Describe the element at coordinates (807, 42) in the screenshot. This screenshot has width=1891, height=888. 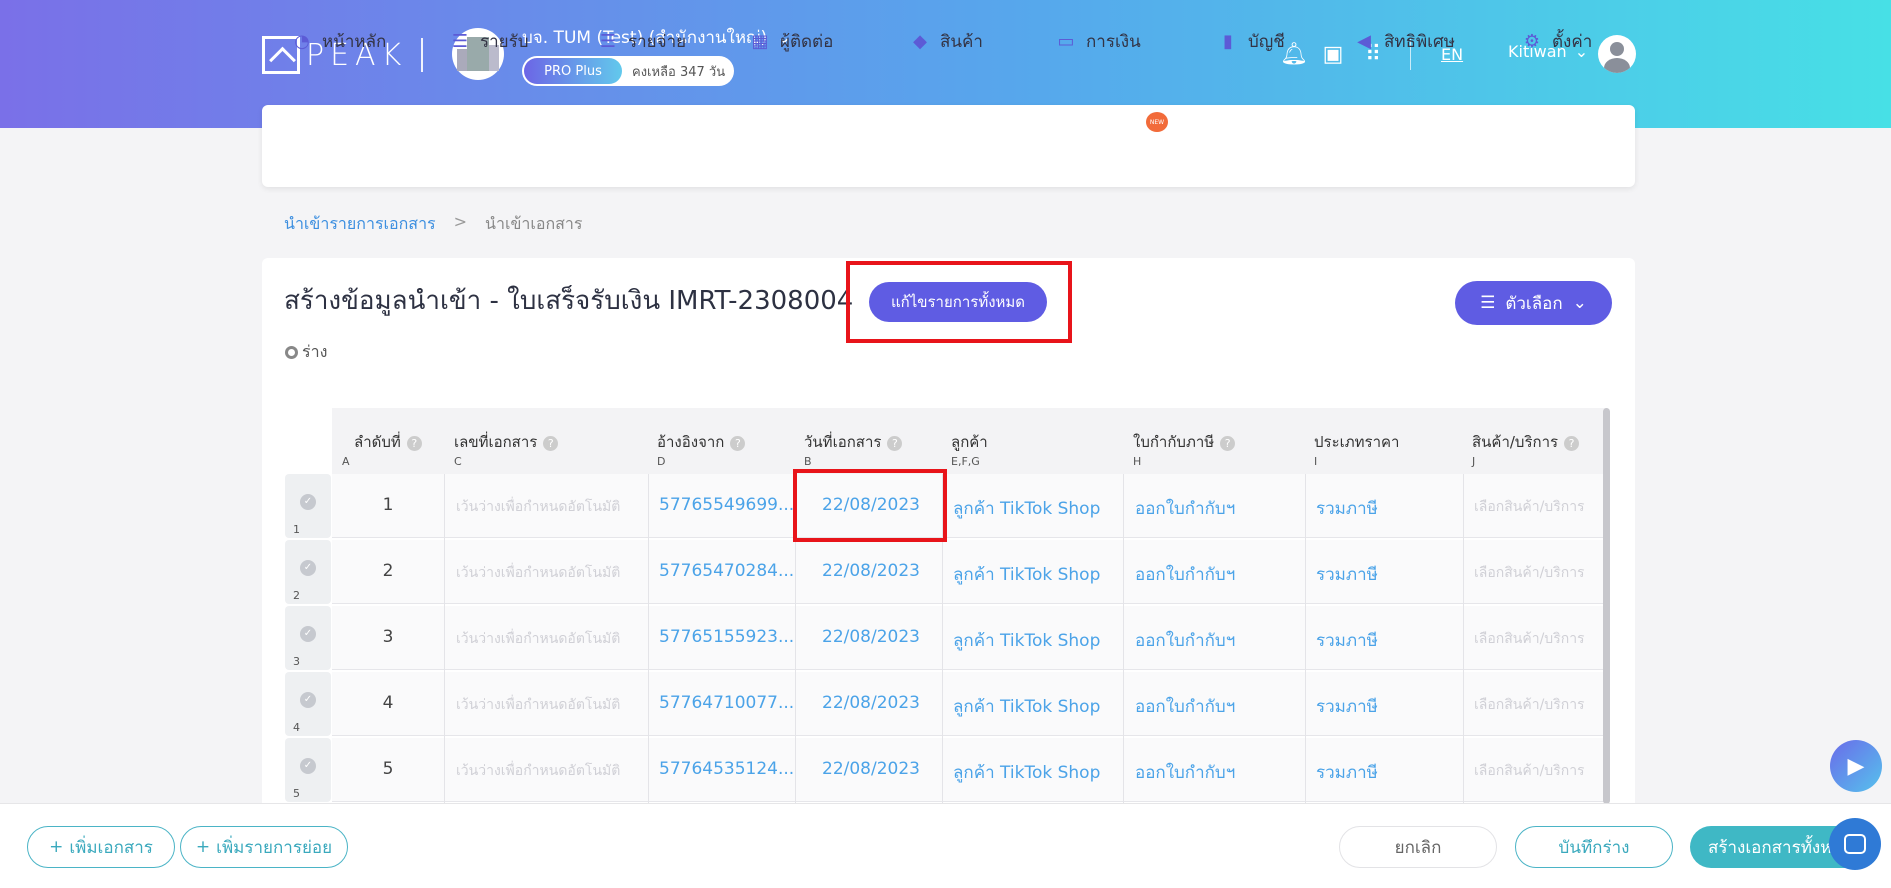
I see `nav-label: ผู้ติดต่อ` at that location.